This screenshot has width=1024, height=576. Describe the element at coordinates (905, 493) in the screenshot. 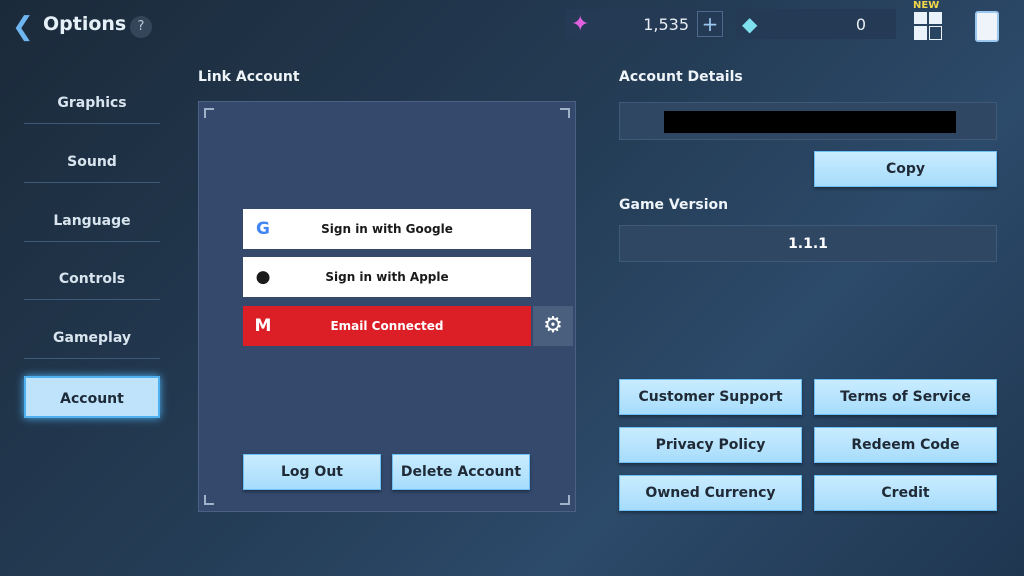

I see `credit-button: Credit` at that location.